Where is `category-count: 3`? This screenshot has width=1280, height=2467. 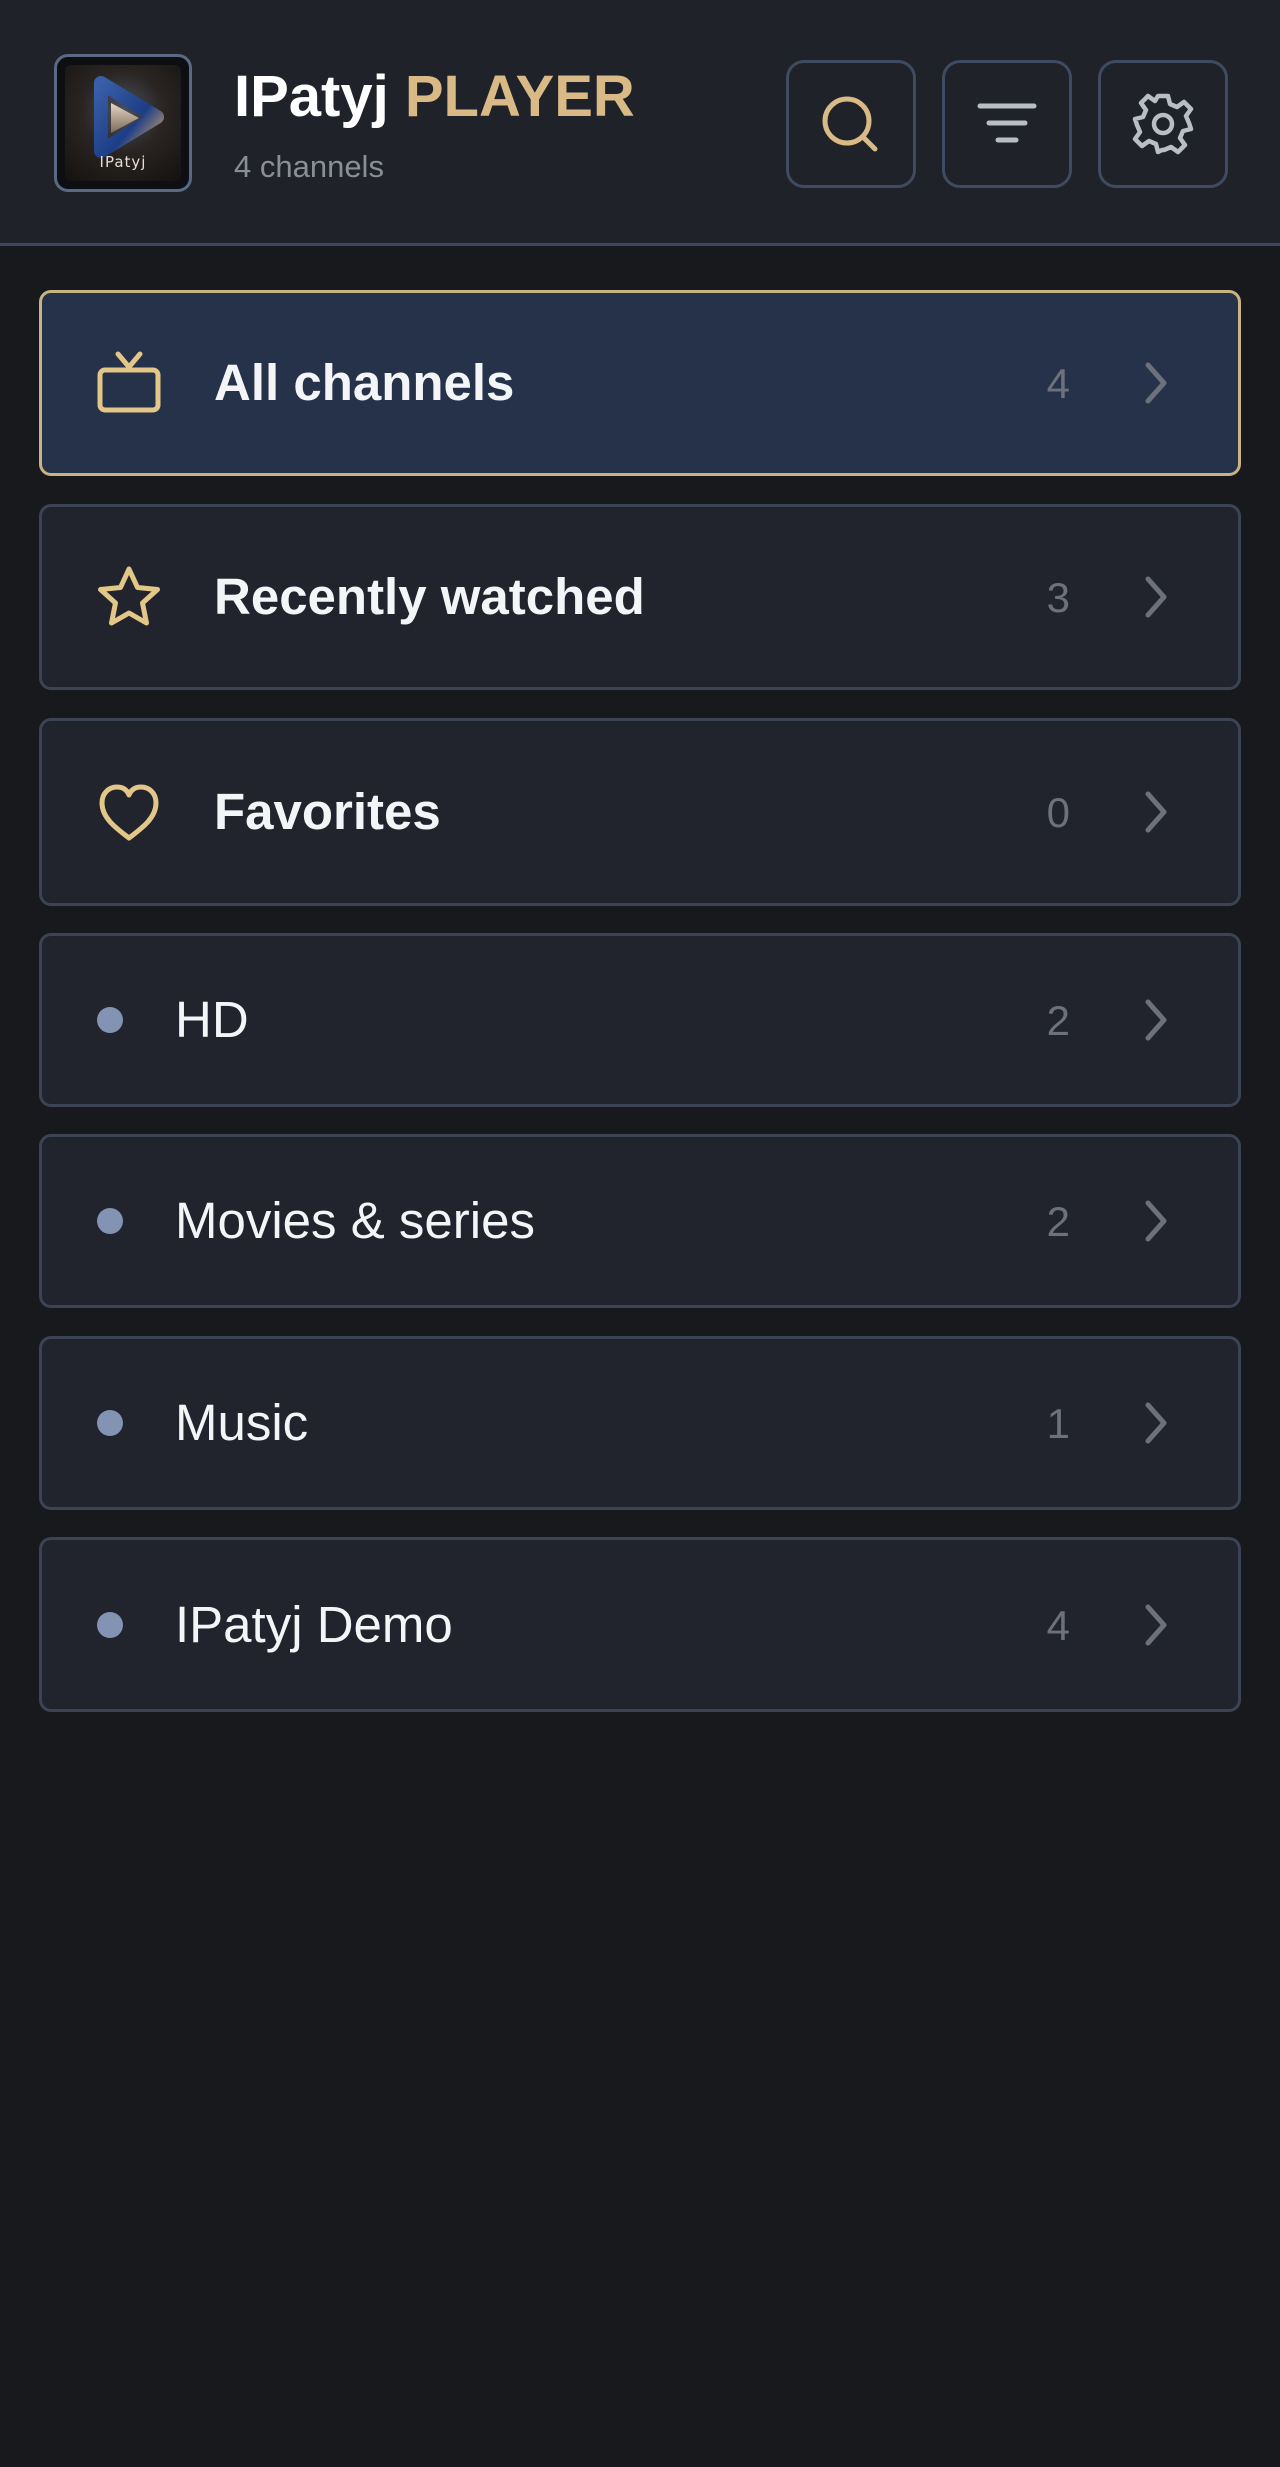
category-count: 3 is located at coordinates (1058, 597).